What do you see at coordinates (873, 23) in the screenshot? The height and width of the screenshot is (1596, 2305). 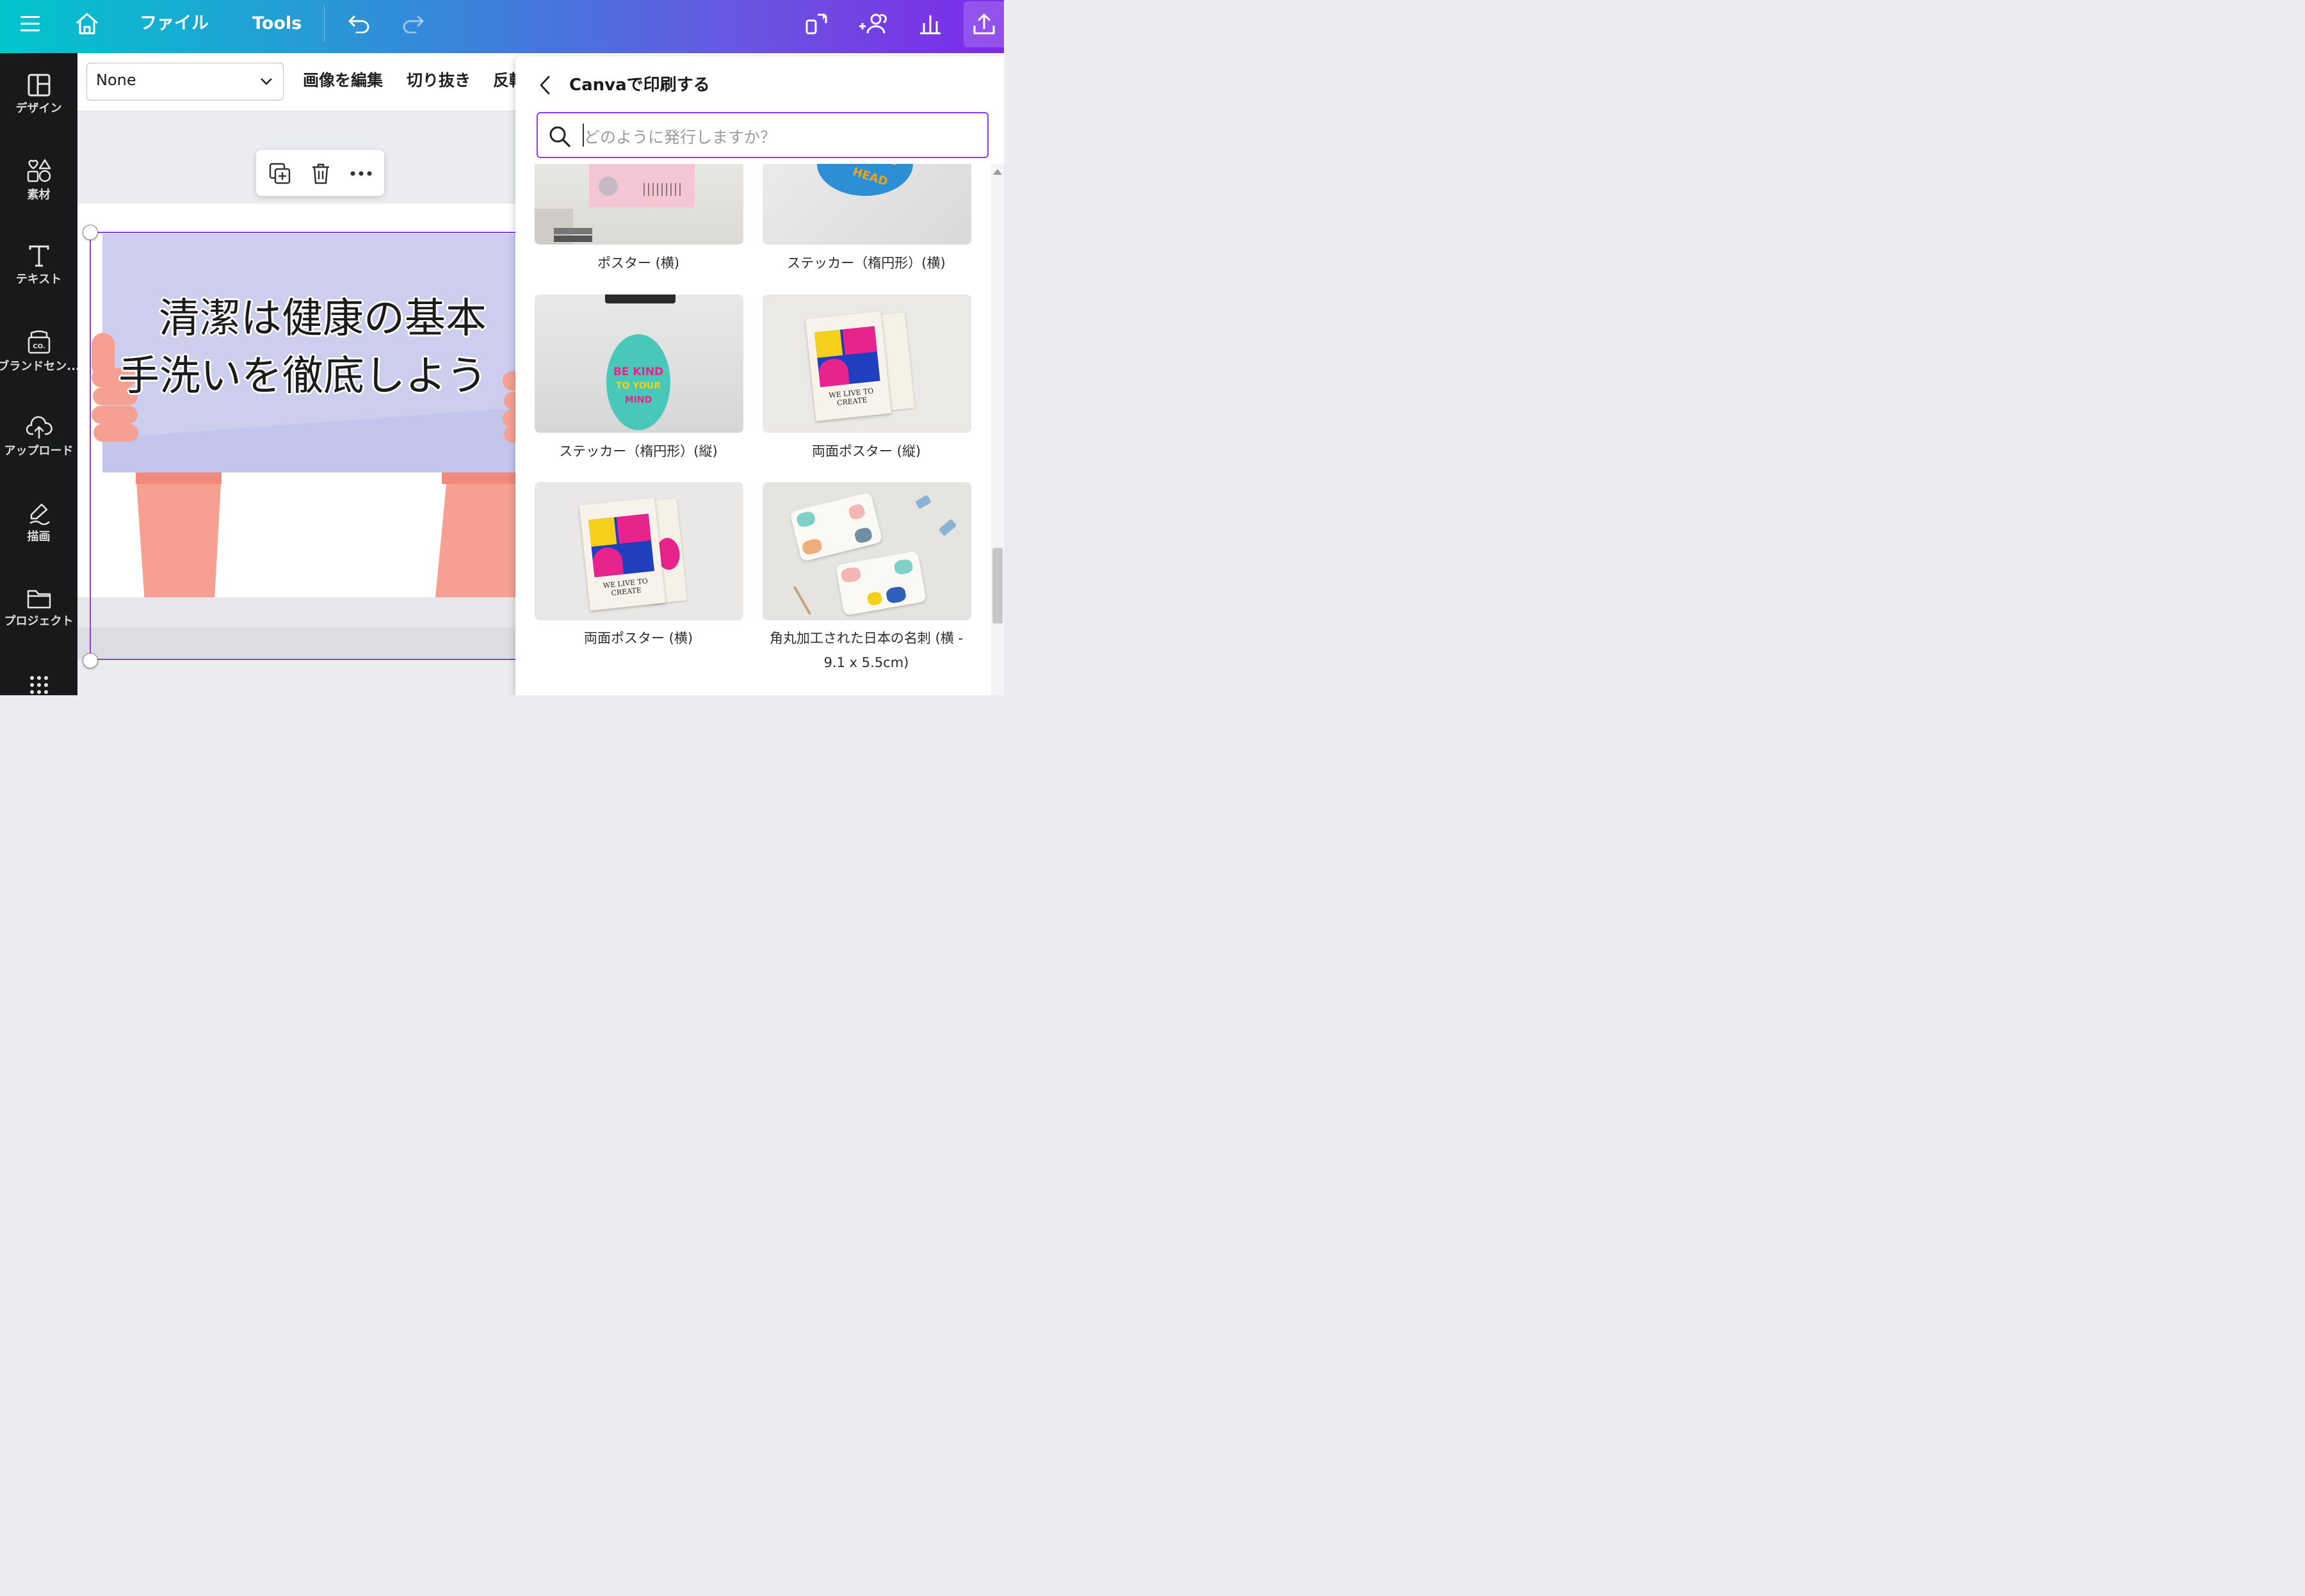 I see `share-people-icon` at bounding box center [873, 23].